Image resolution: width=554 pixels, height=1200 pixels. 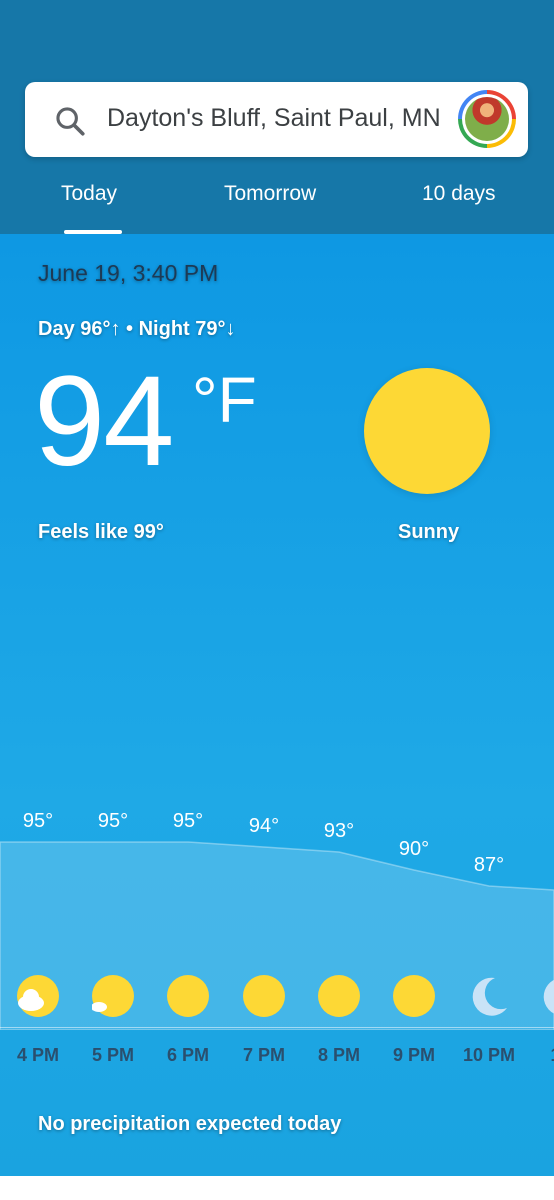 I want to click on hourly-temp: 93°, so click(x=339, y=831).